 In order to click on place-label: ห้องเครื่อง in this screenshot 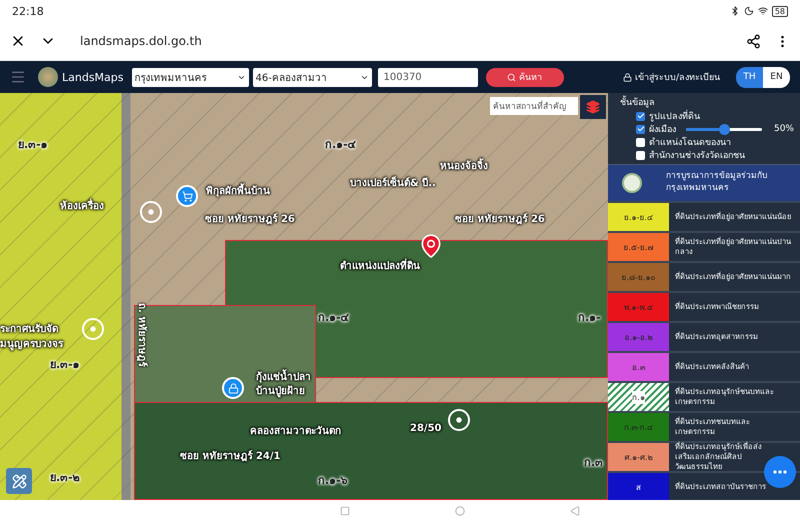, I will do `click(82, 205)`.